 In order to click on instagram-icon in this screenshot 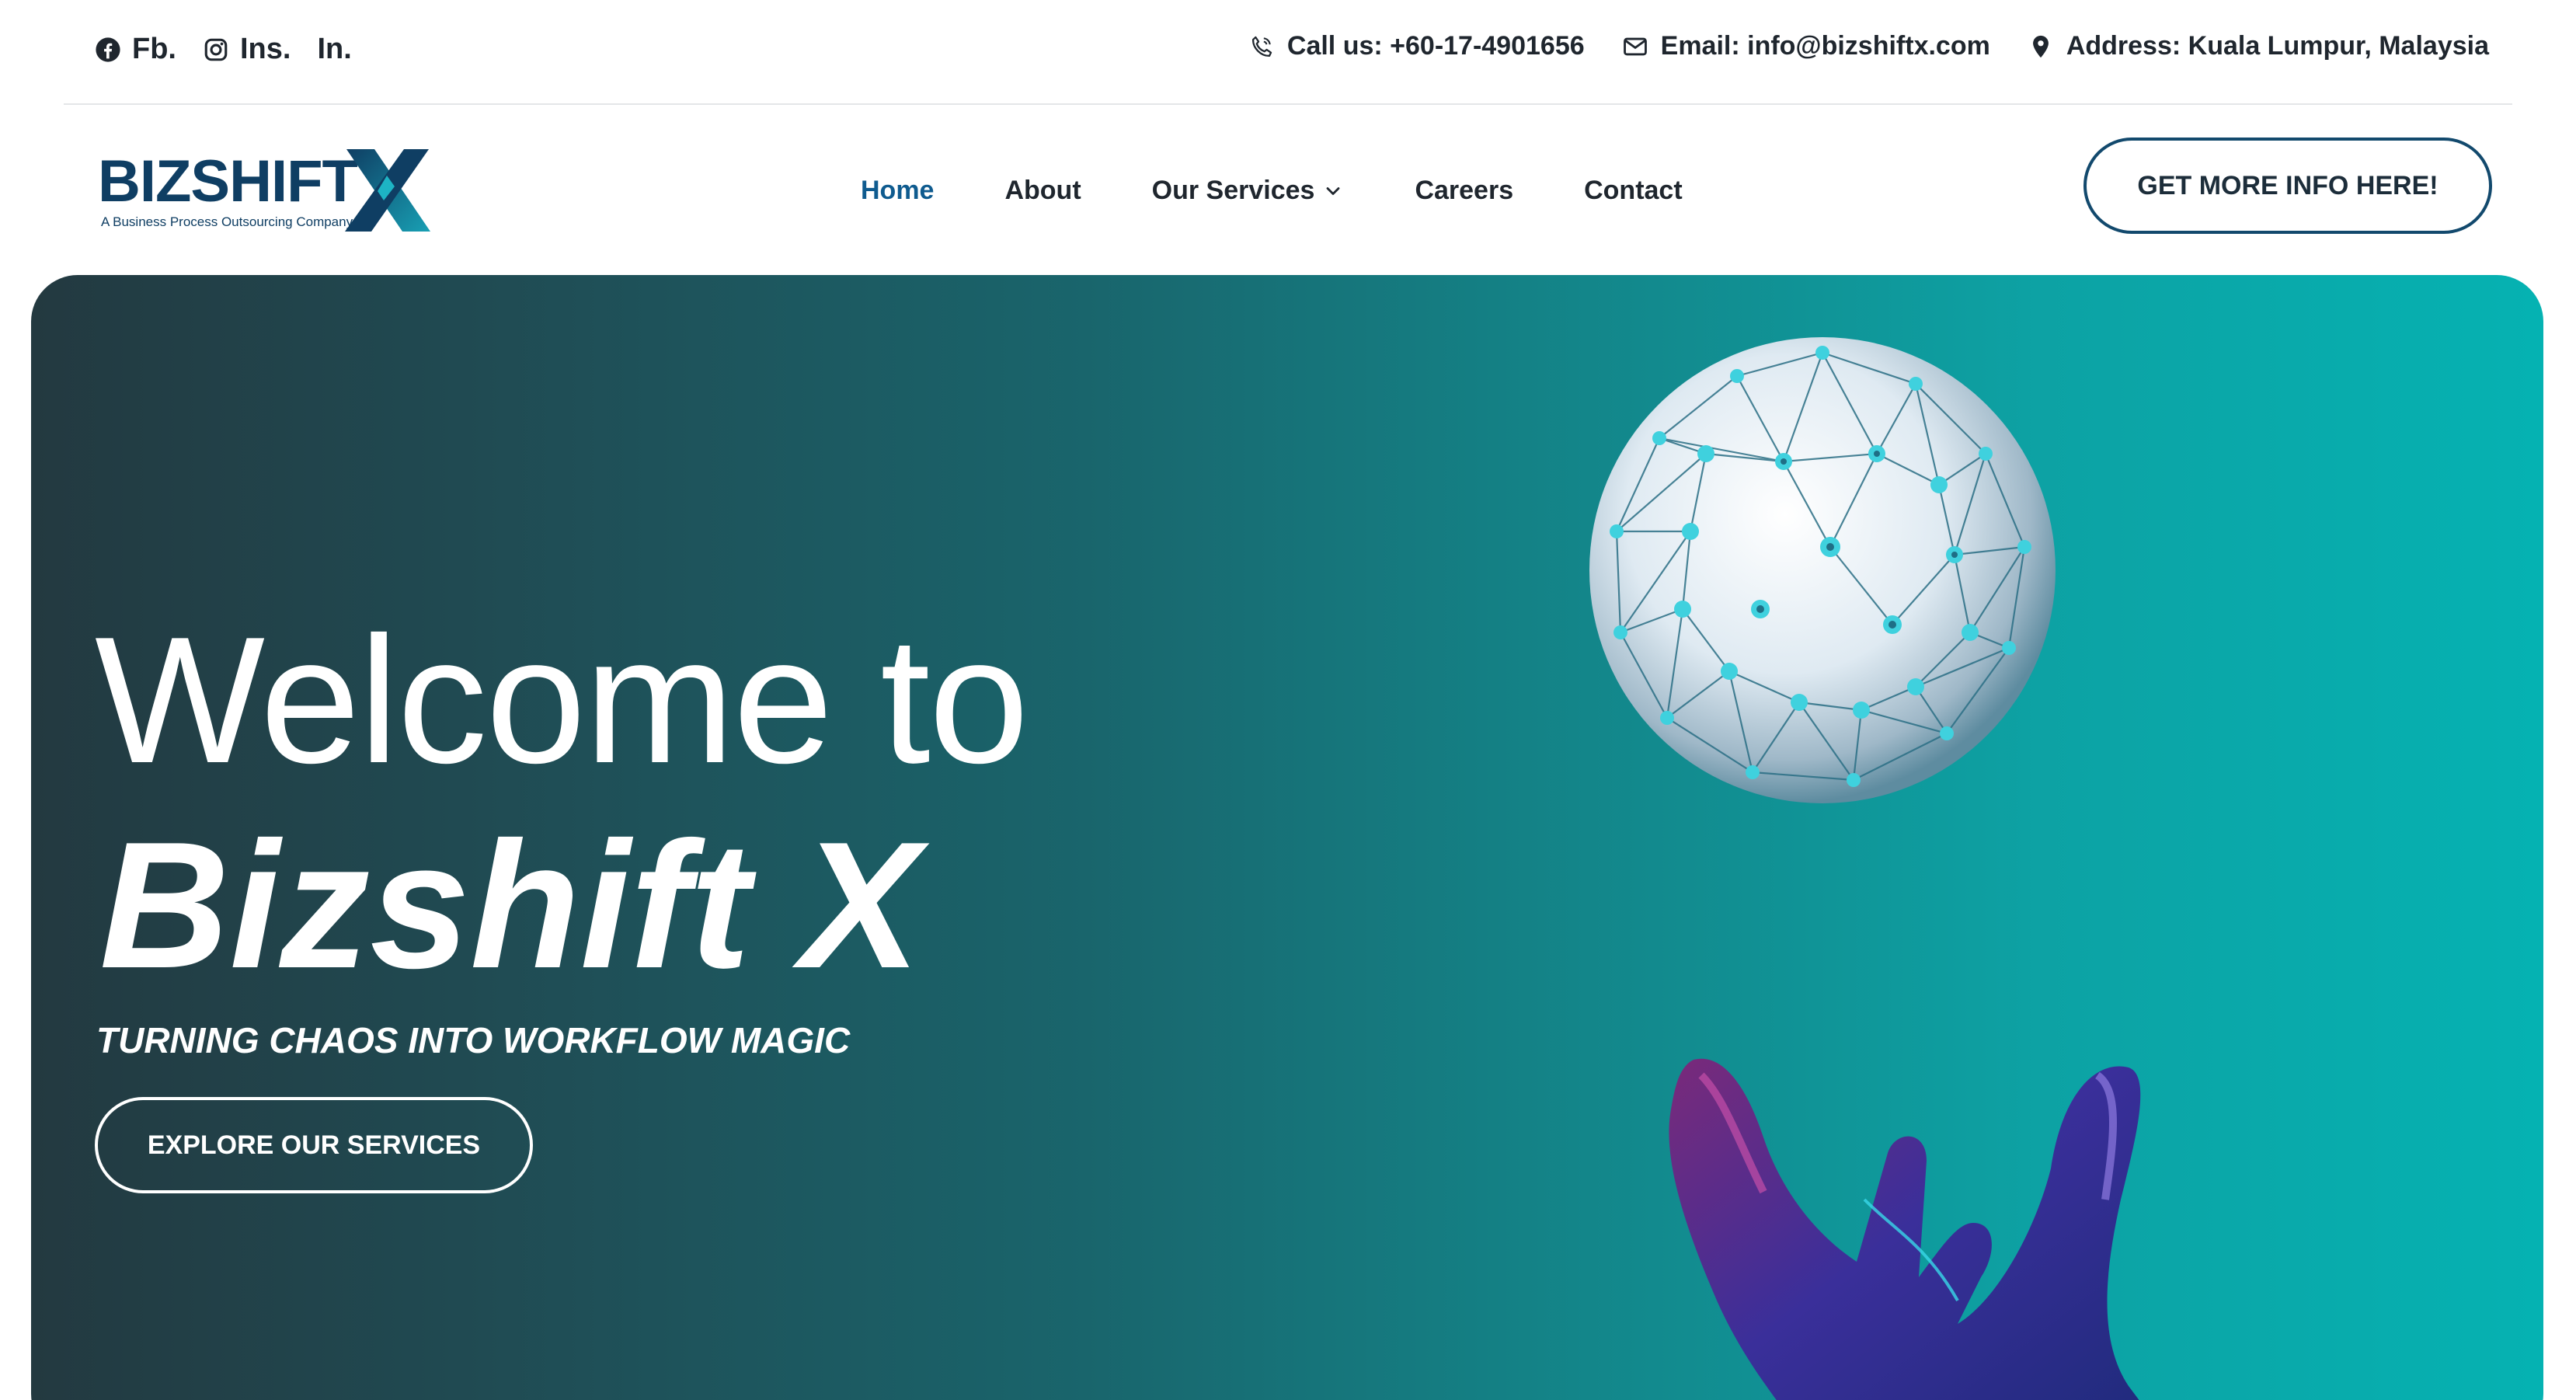, I will do `click(216, 49)`.